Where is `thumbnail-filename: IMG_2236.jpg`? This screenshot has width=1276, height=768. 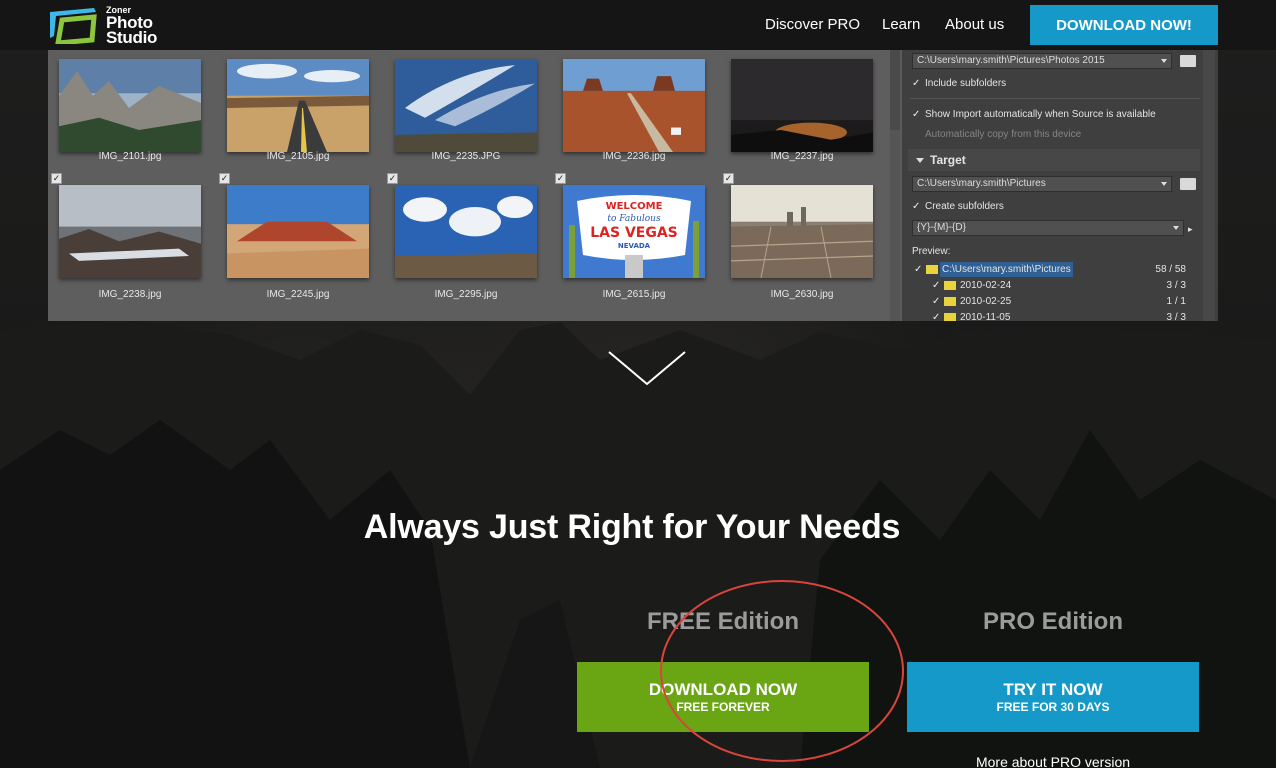 thumbnail-filename: IMG_2236.jpg is located at coordinates (634, 156).